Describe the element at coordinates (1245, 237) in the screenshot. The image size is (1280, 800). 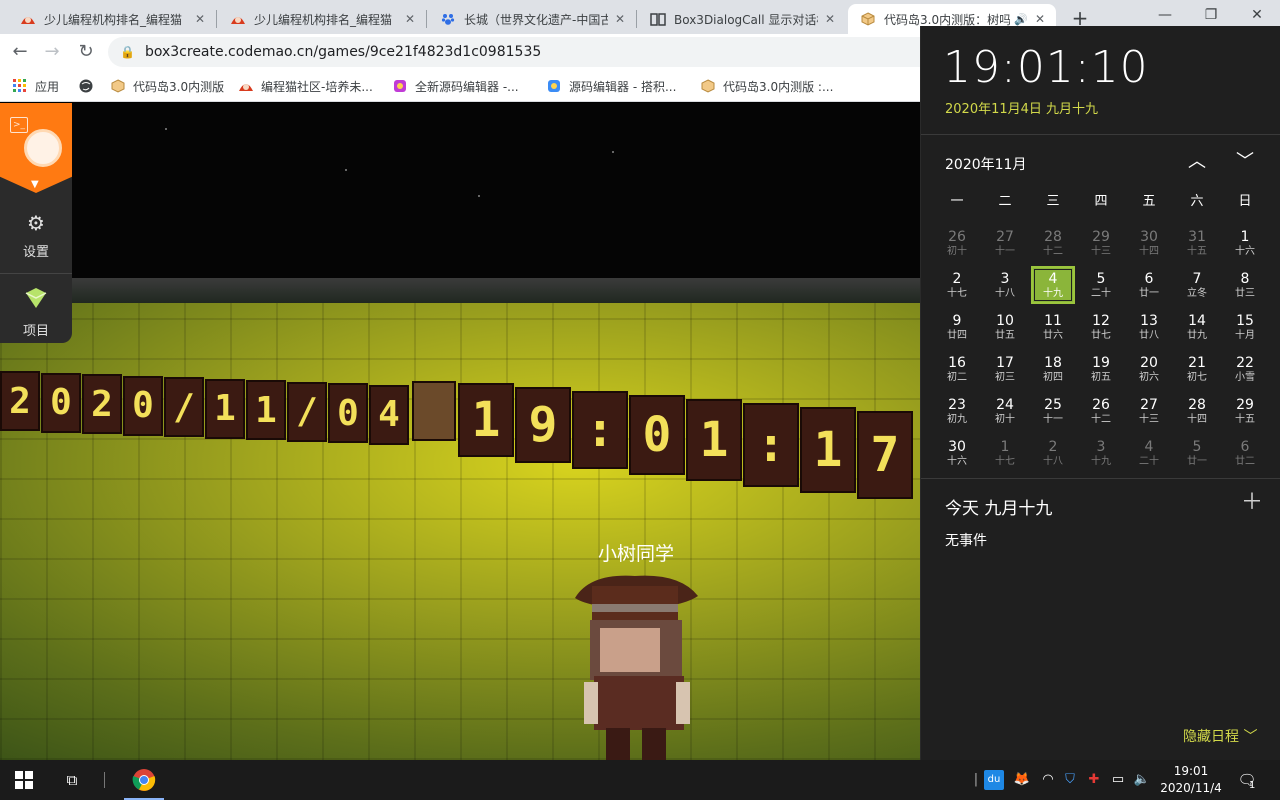
I see `day-number: 1` at that location.